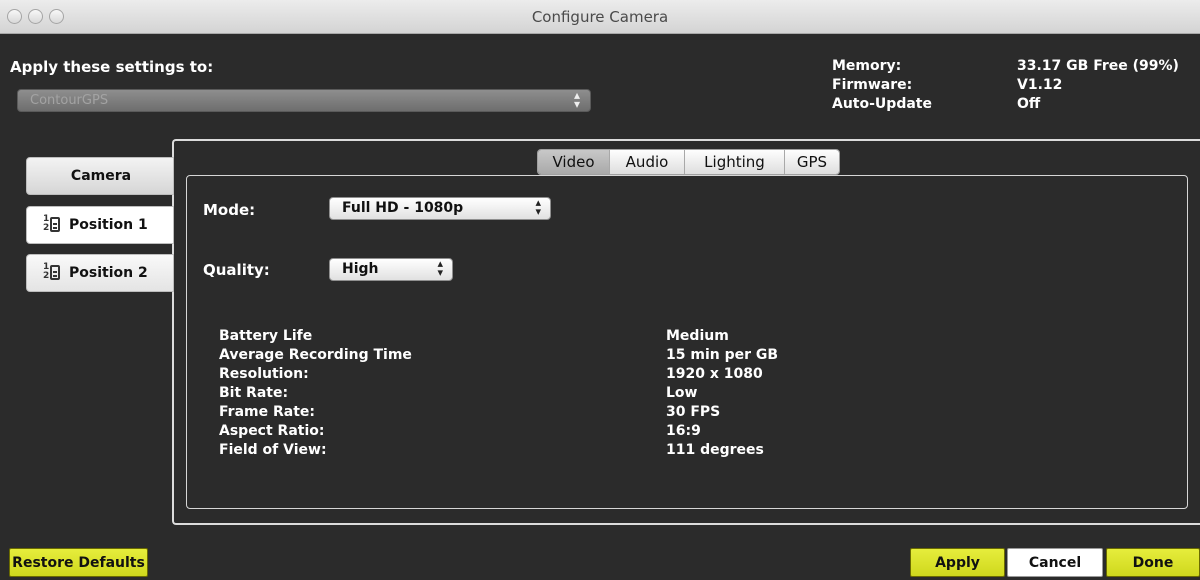  I want to click on quality-select-value: High, so click(360, 269).